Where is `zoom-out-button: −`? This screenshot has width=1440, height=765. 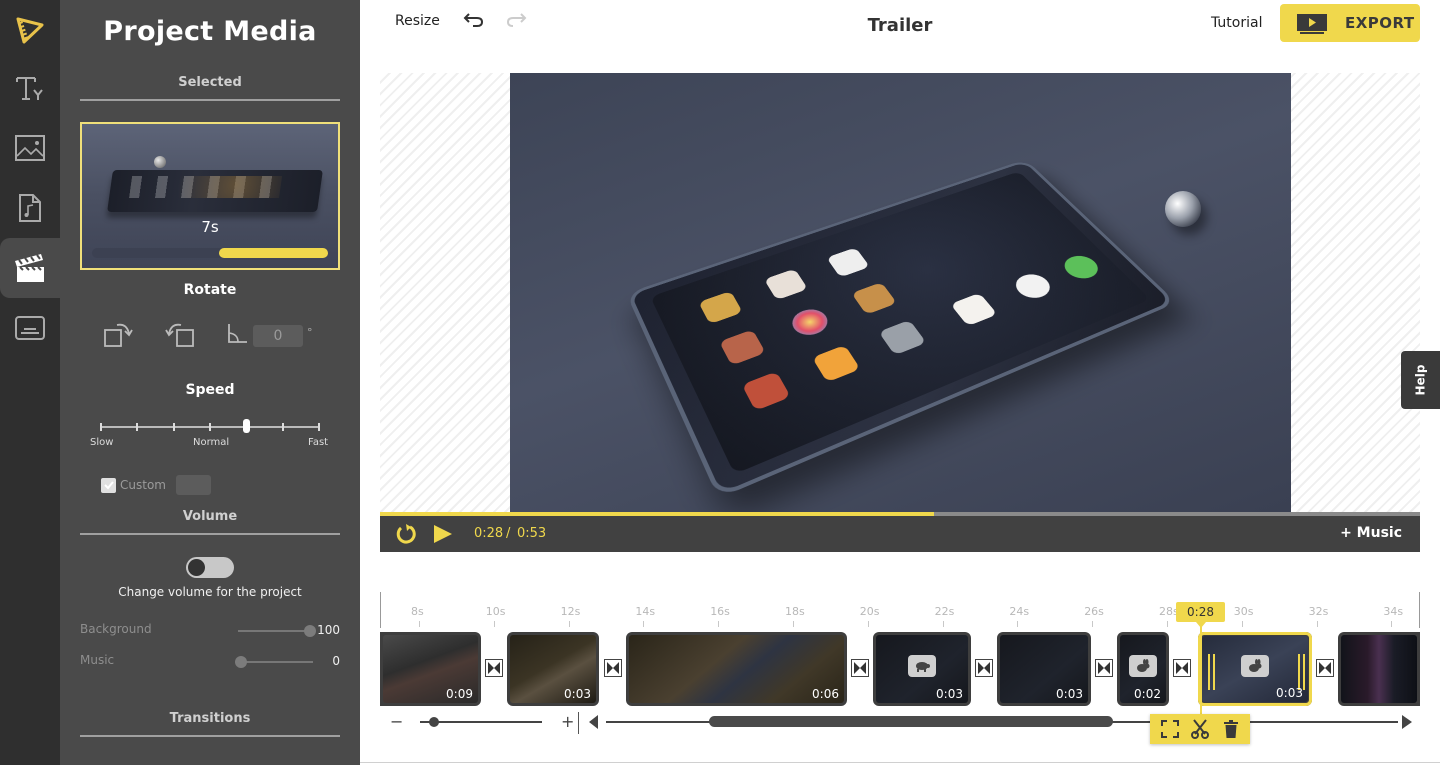
zoom-out-button: − is located at coordinates (396, 721).